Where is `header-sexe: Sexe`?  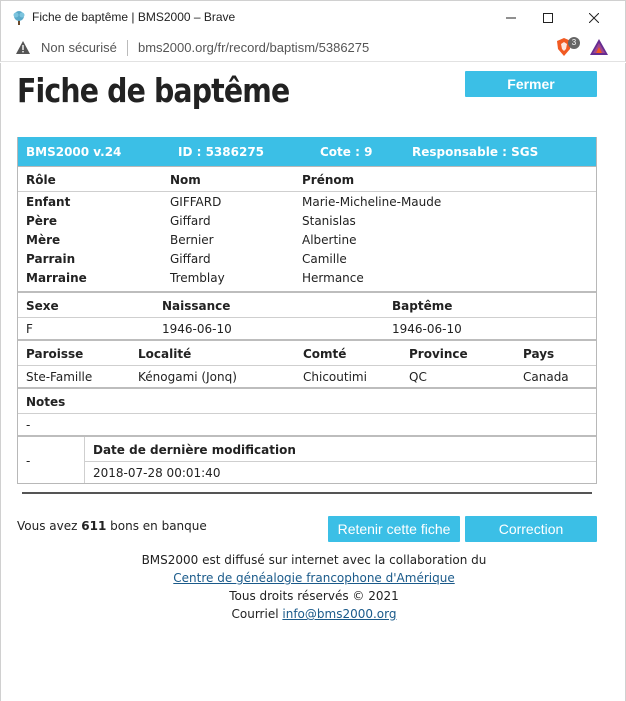 header-sexe: Sexe is located at coordinates (42, 306).